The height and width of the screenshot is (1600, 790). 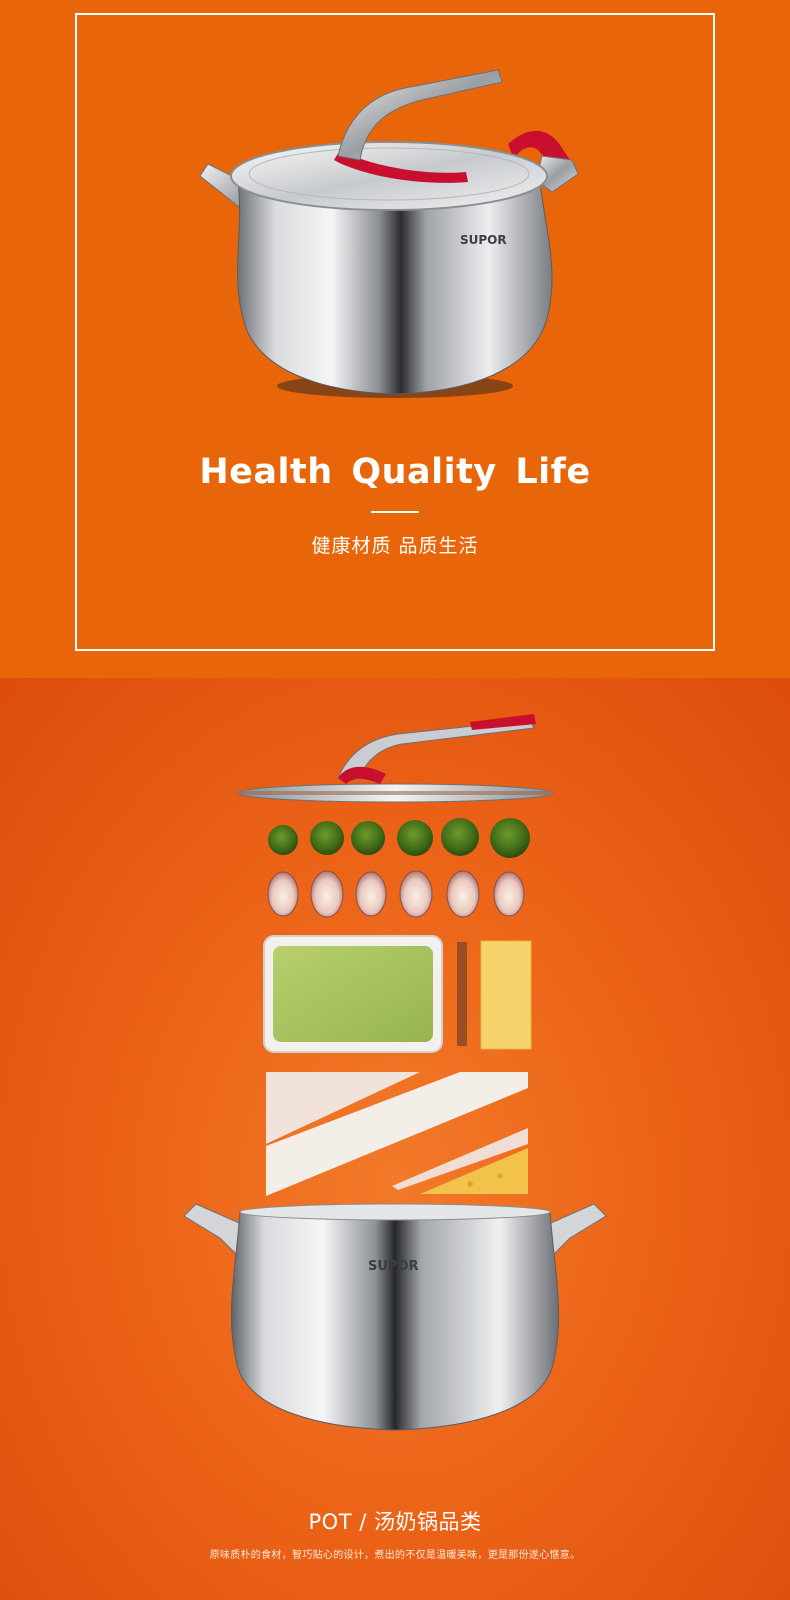 What do you see at coordinates (395, 758) in the screenshot?
I see `floating-lid` at bounding box center [395, 758].